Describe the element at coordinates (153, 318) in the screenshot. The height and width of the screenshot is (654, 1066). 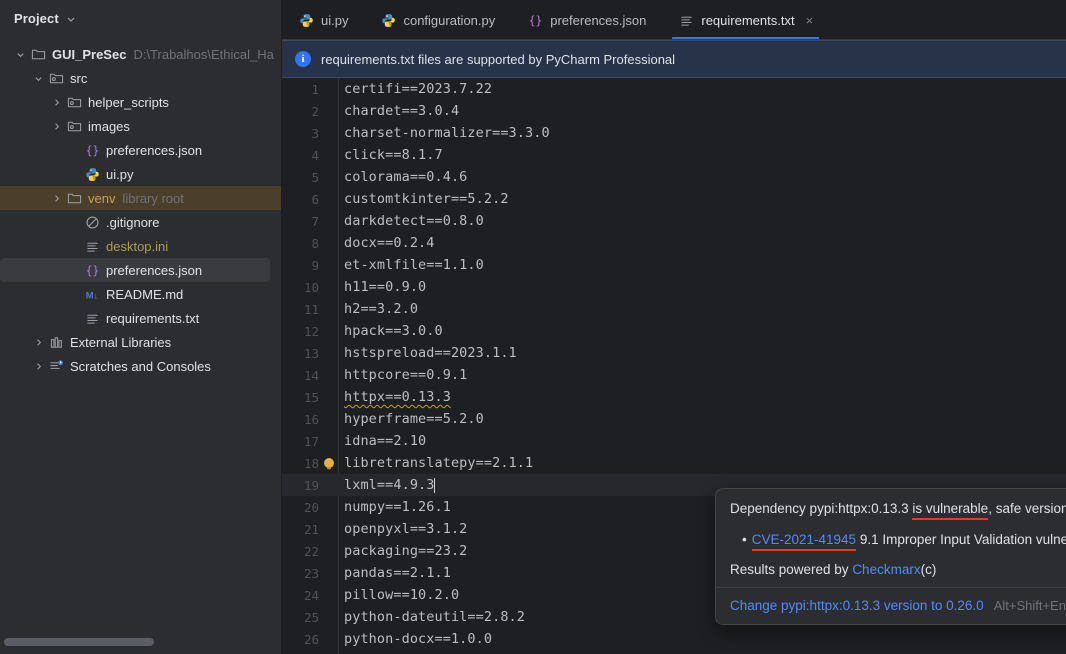
I see `tree-item-label: requirements.txt` at that location.